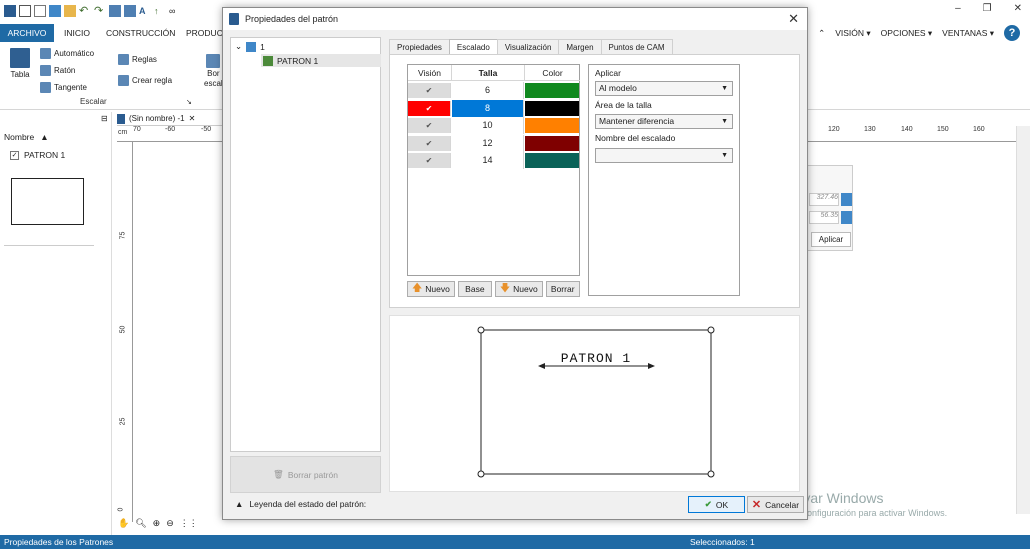  What do you see at coordinates (162, 119) in the screenshot?
I see `document-tab: ⊟ (Sin nombre) -1 ✕` at bounding box center [162, 119].